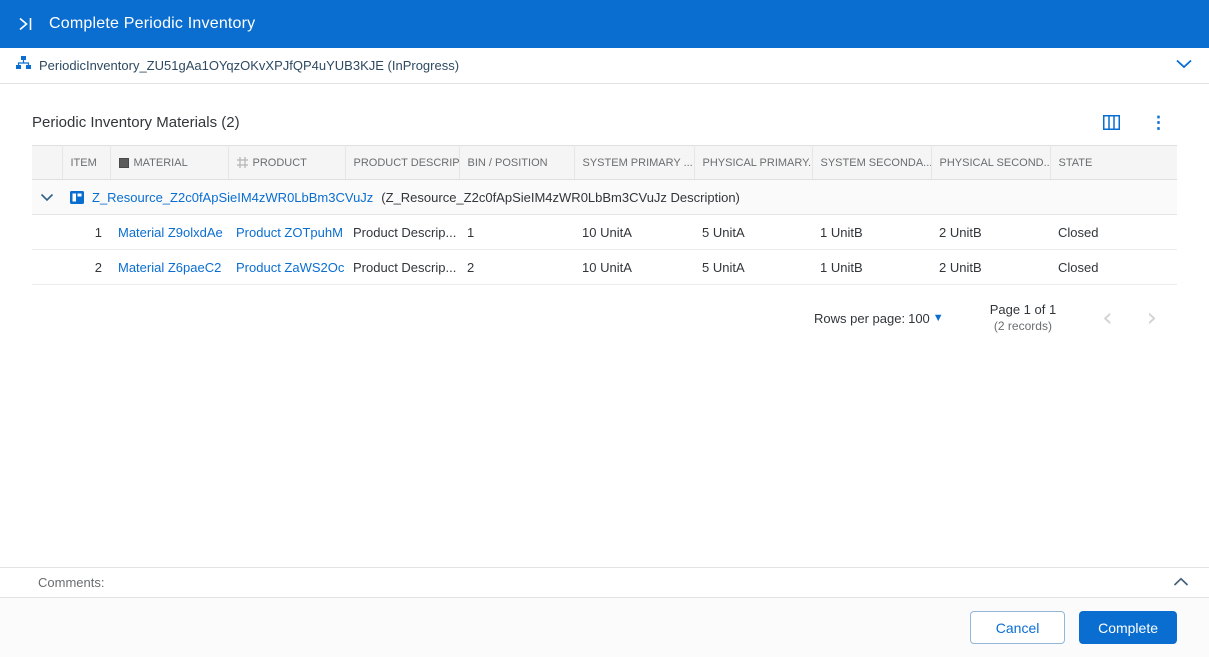 This screenshot has width=1209, height=657. Describe the element at coordinates (604, 24) in the screenshot. I see `app-header: Complete Periodic Inventory` at that location.